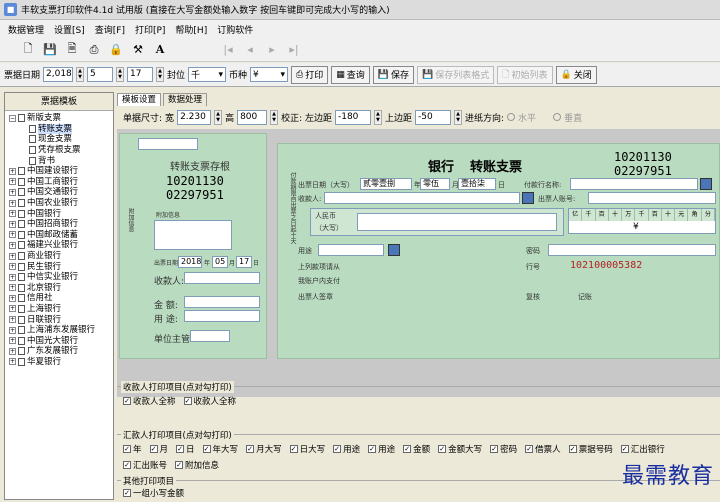 The image size is (720, 502). I want to click on last-icon: ▸|, so click(294, 50).